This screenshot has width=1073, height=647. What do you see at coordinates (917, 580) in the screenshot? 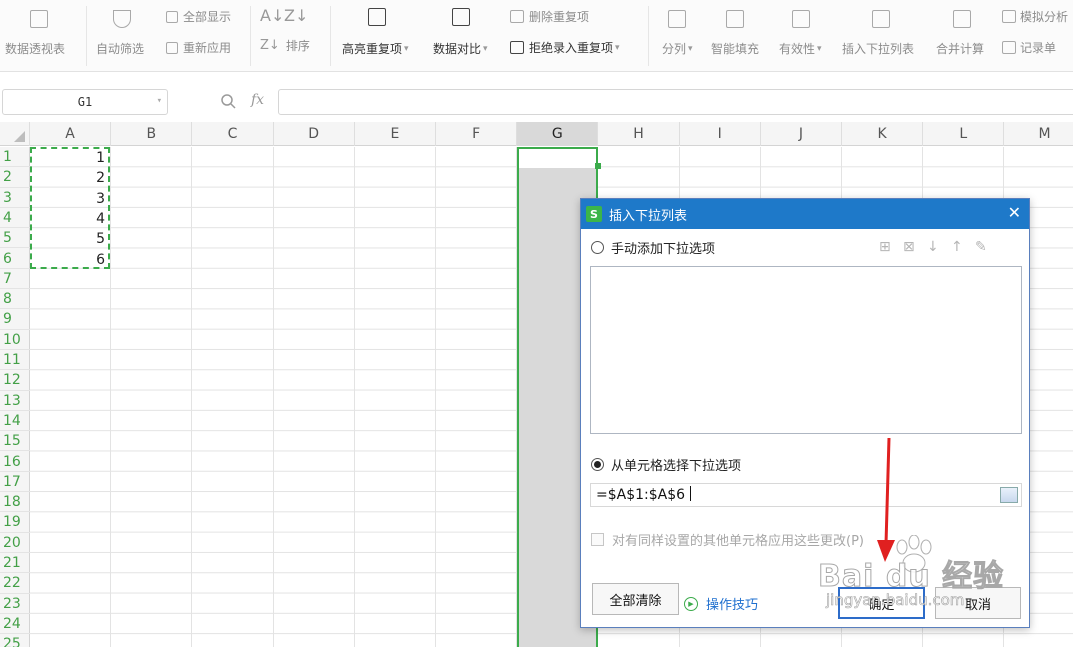
I see `baidu-watermark: Bai du 经验 jingyan.baidu.com` at bounding box center [917, 580].